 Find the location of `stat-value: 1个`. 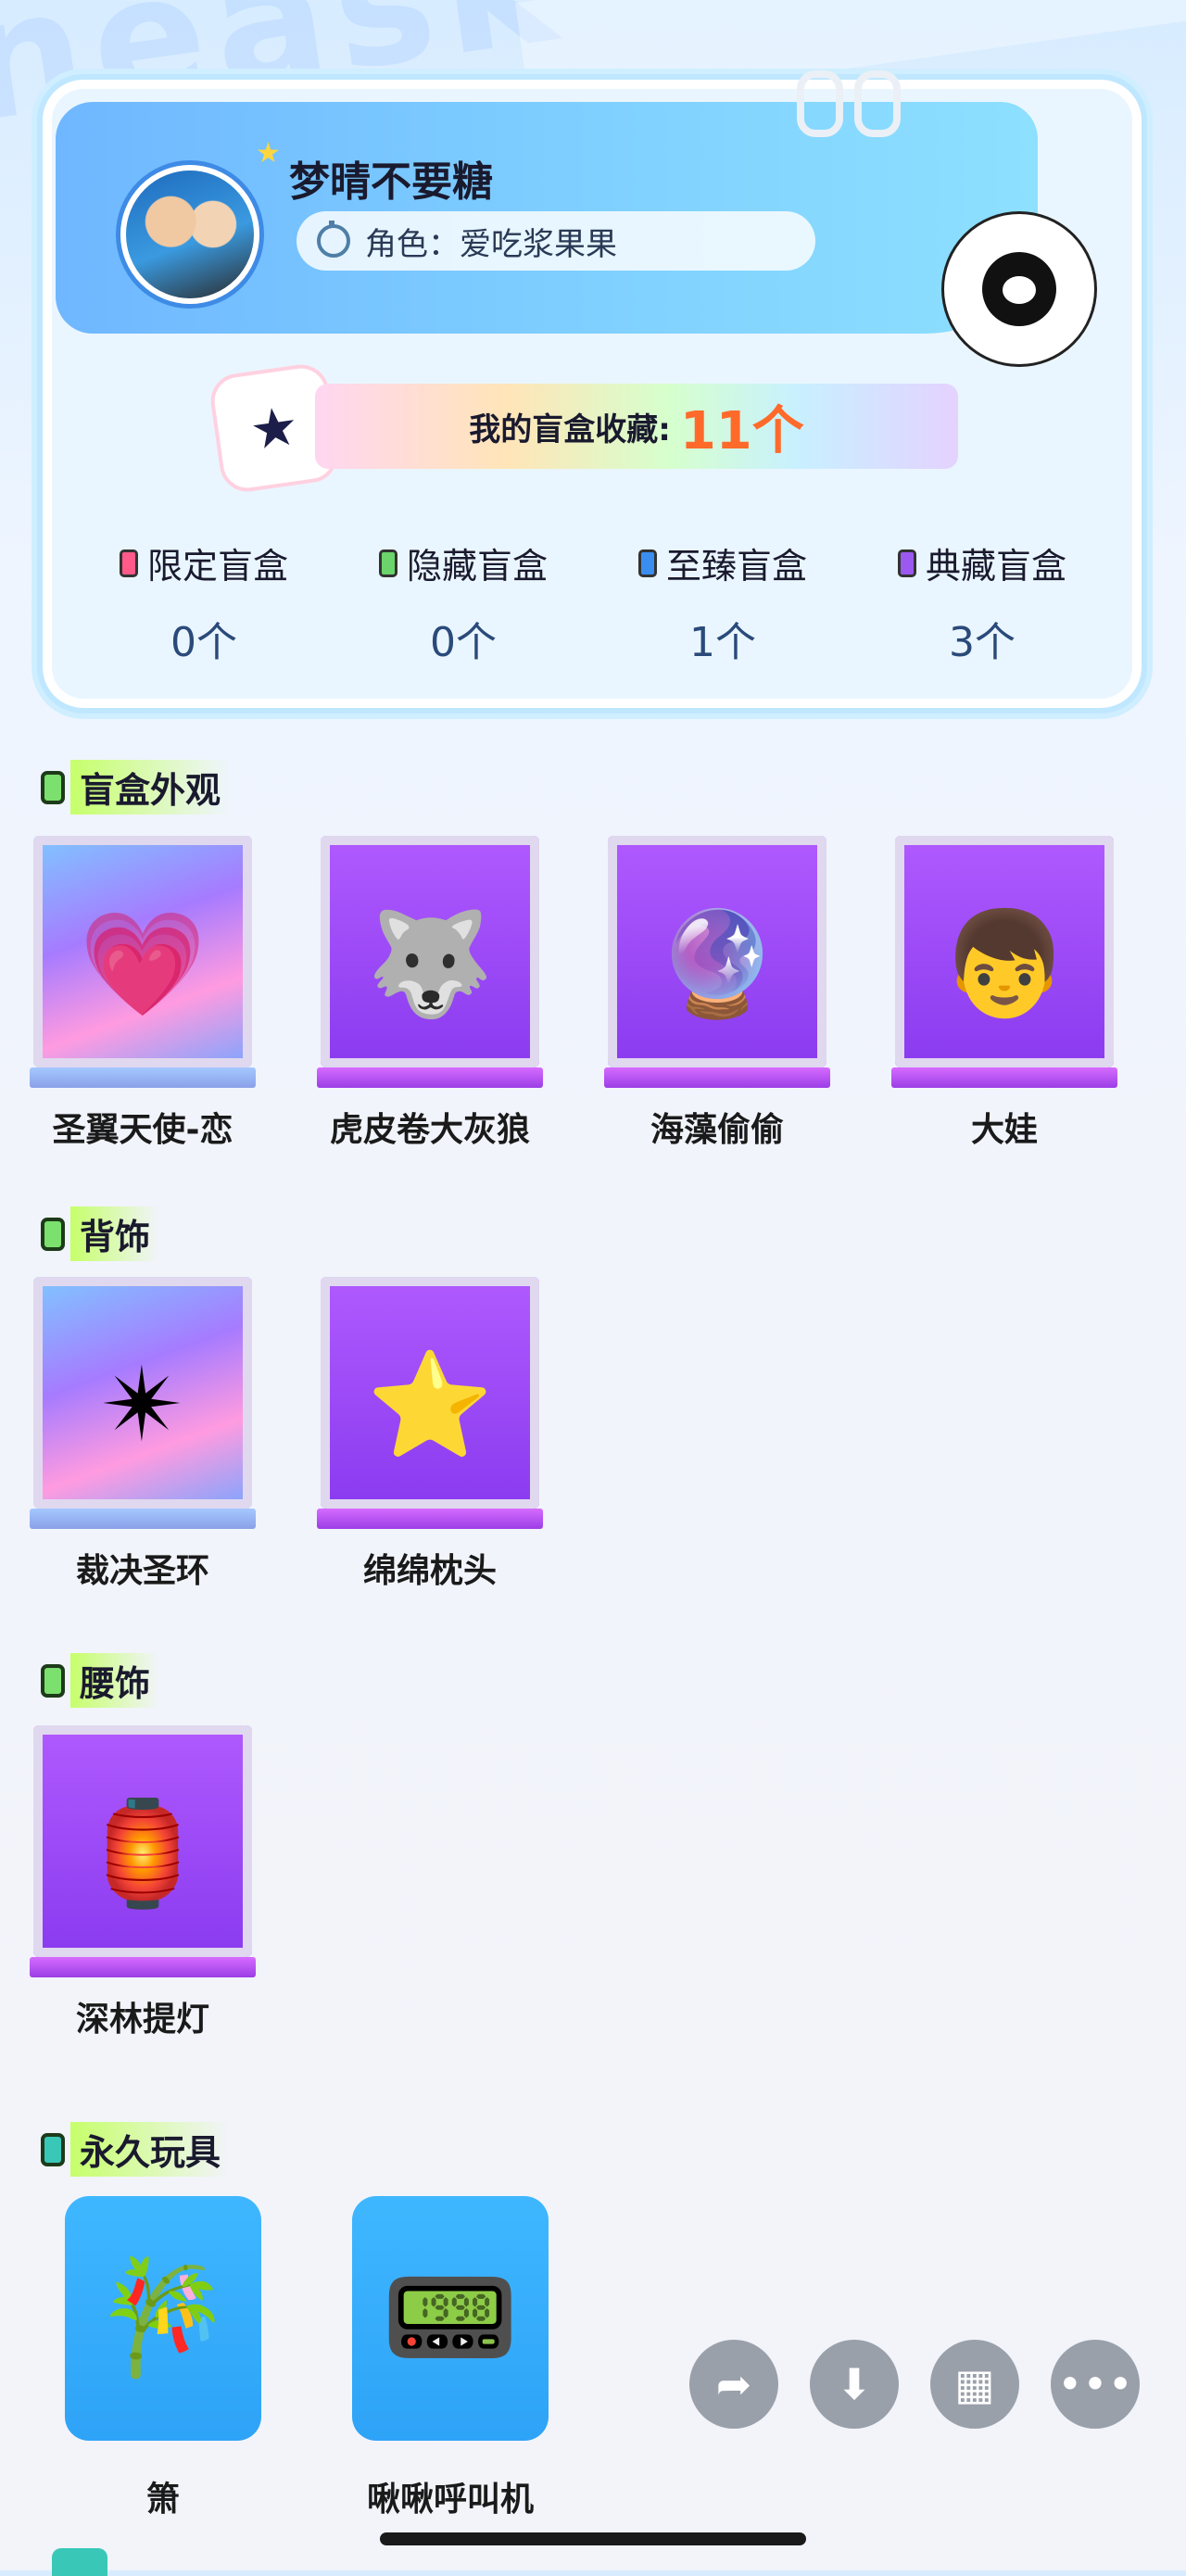

stat-value: 1个 is located at coordinates (722, 643).